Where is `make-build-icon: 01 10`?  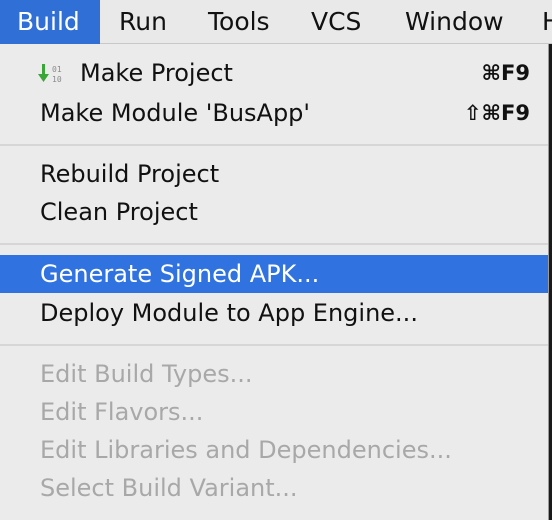
make-build-icon: 01 10 is located at coordinates (50, 74).